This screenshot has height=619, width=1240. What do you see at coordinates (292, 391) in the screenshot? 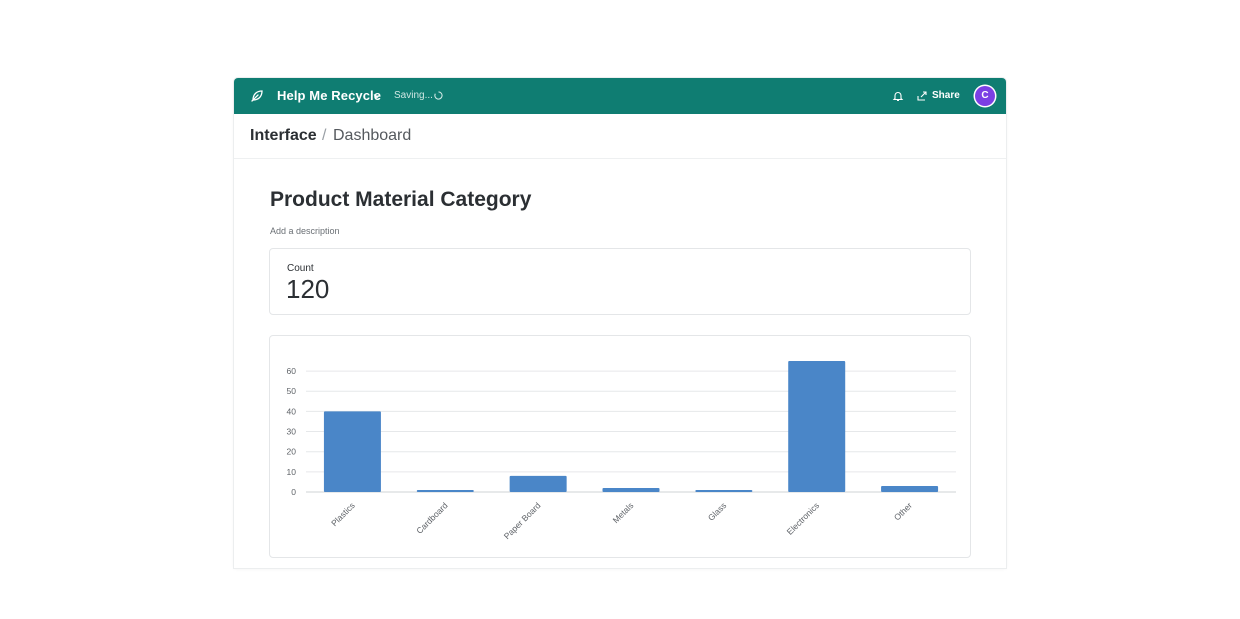
I see `y-tick-label: 50` at bounding box center [292, 391].